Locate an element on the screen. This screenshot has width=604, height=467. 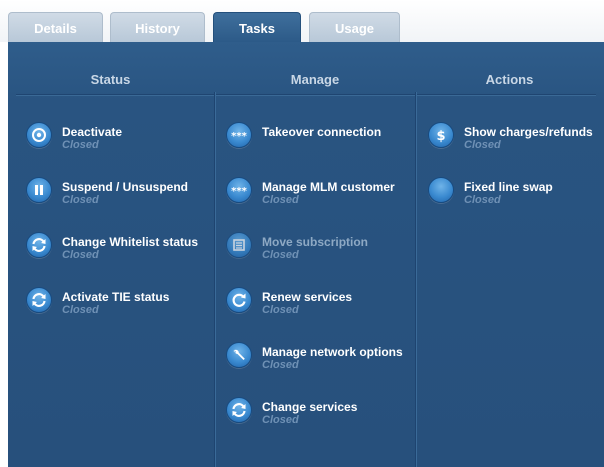
task-title: Manage MLM customer is located at coordinates (328, 187).